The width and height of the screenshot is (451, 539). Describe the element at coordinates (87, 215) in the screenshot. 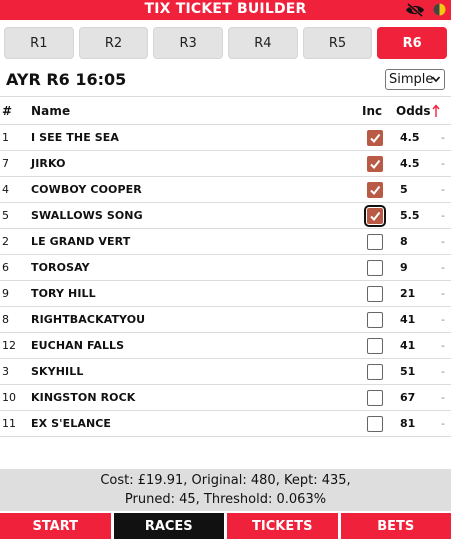

I see `runner-name: SWALLOWS SONG` at that location.